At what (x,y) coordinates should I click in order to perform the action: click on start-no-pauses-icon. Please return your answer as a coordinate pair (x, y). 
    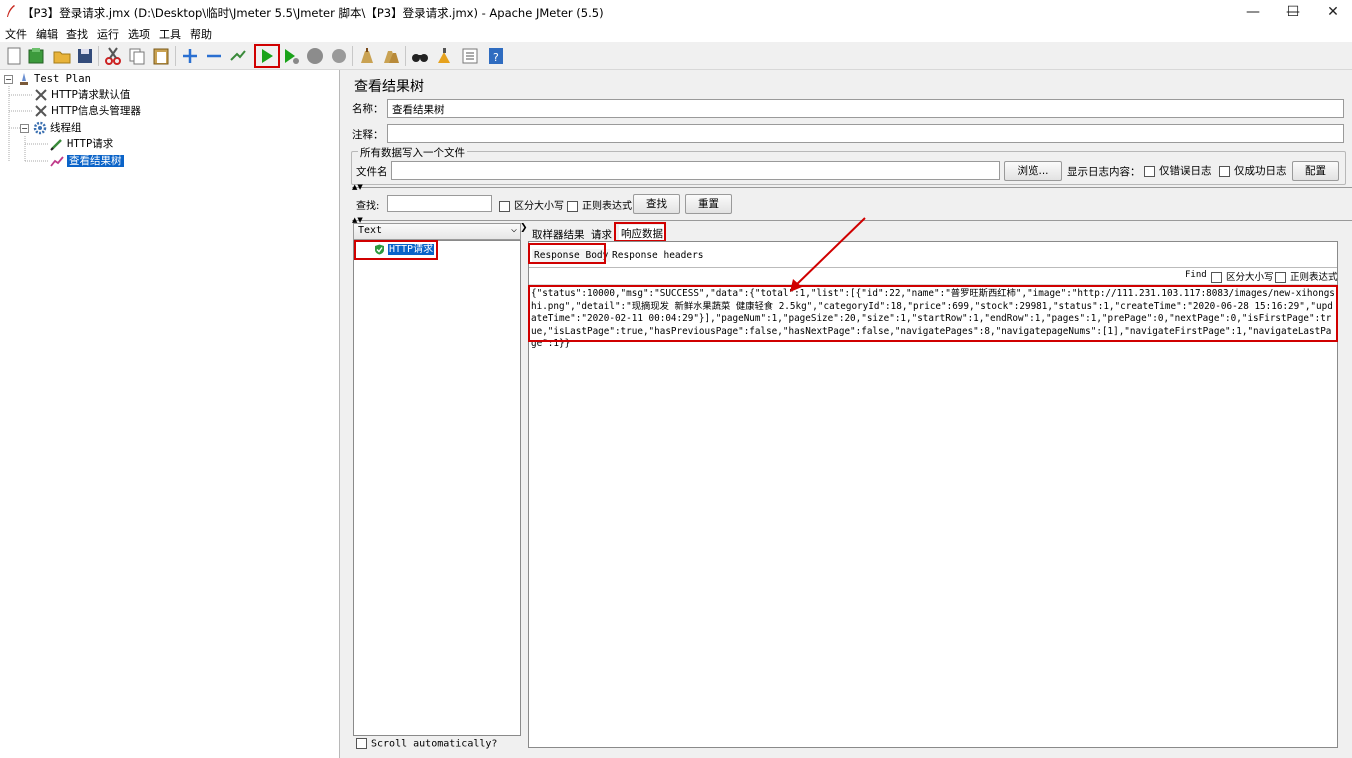
    Looking at the image, I should click on (291, 56).